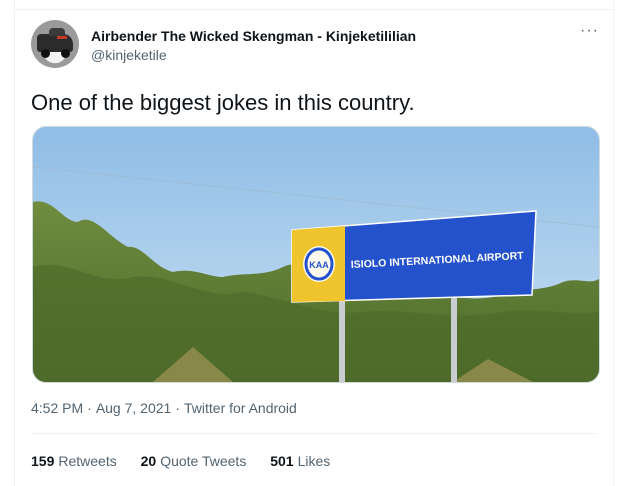 The width and height of the screenshot is (620, 486). I want to click on quote-tweets-stat: 20 Quote Tweets, so click(194, 461).